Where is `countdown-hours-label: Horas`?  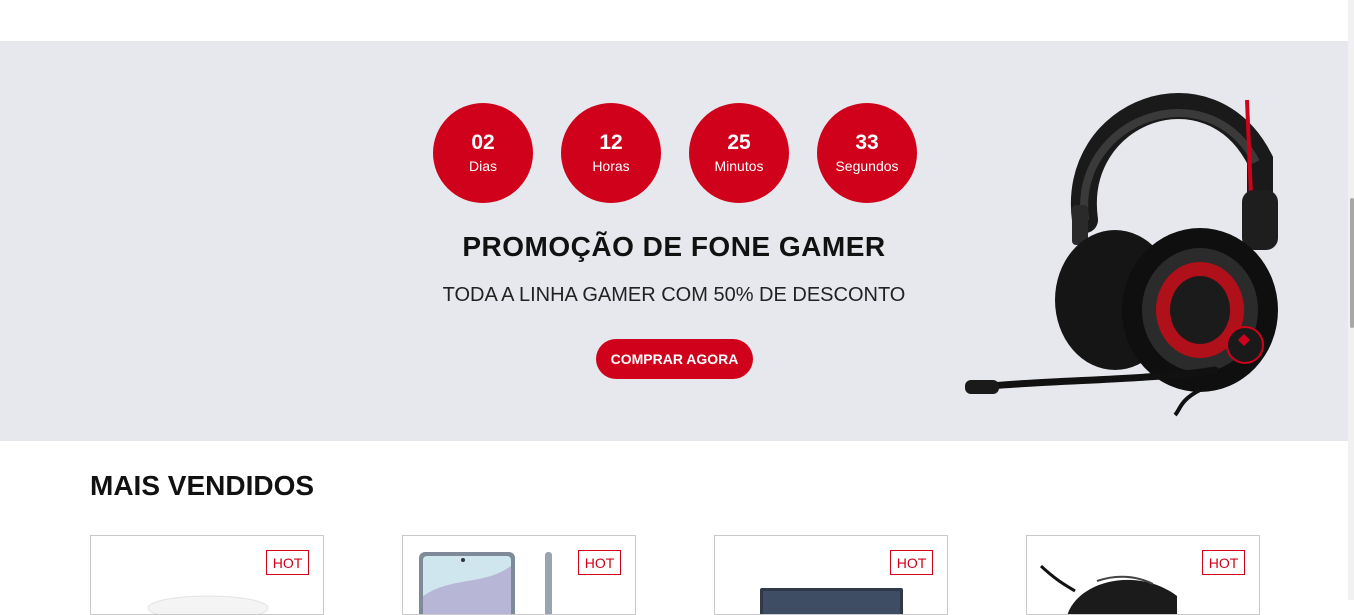 countdown-hours-label: Horas is located at coordinates (611, 166).